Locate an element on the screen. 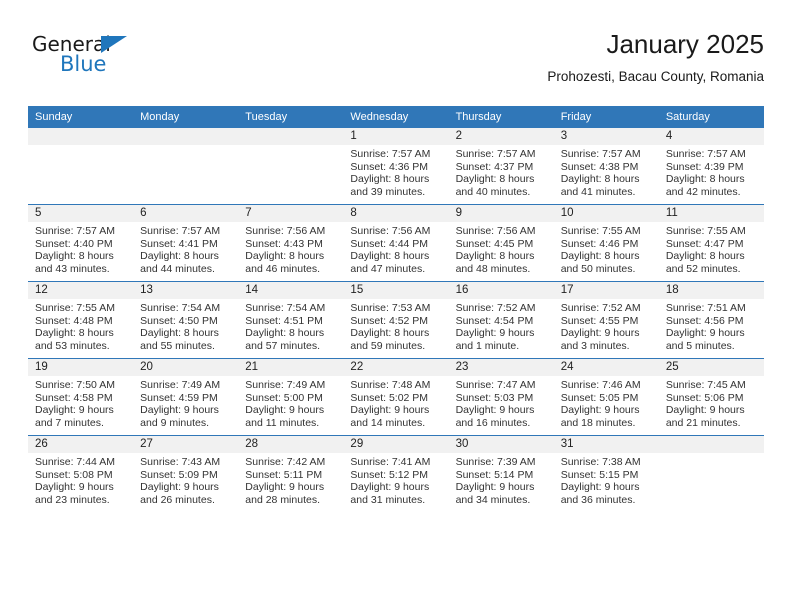 The width and height of the screenshot is (792, 612). day-daylight2-text: and 21 minutes. is located at coordinates (703, 422).